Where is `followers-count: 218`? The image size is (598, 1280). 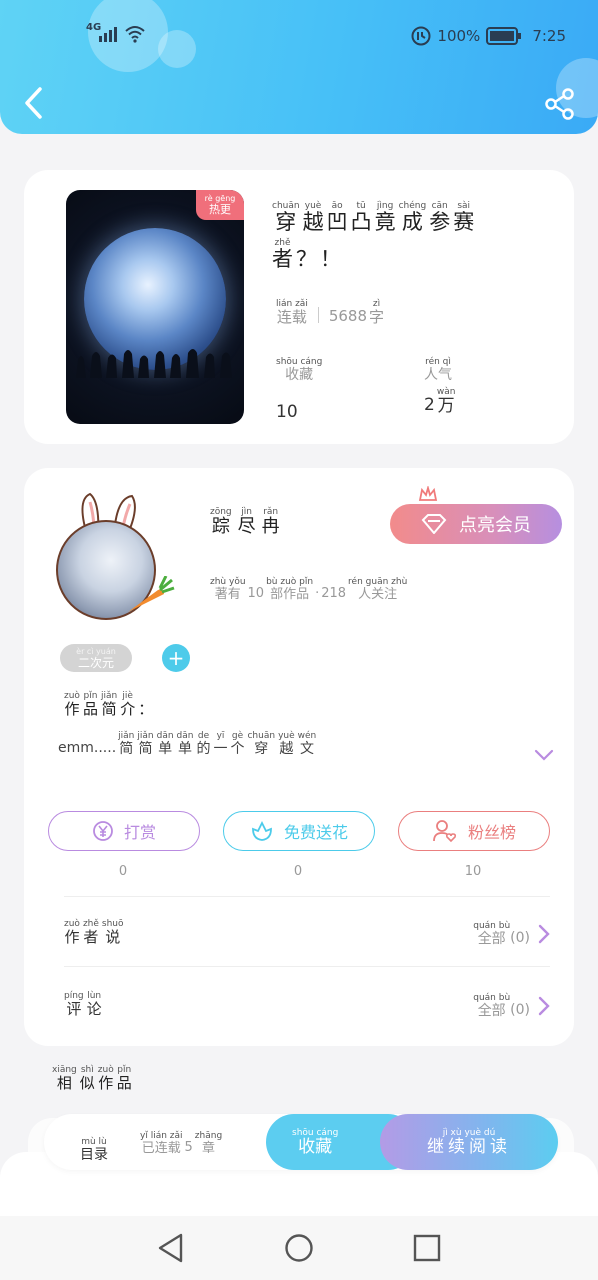
followers-count: 218 is located at coordinates (334, 593).